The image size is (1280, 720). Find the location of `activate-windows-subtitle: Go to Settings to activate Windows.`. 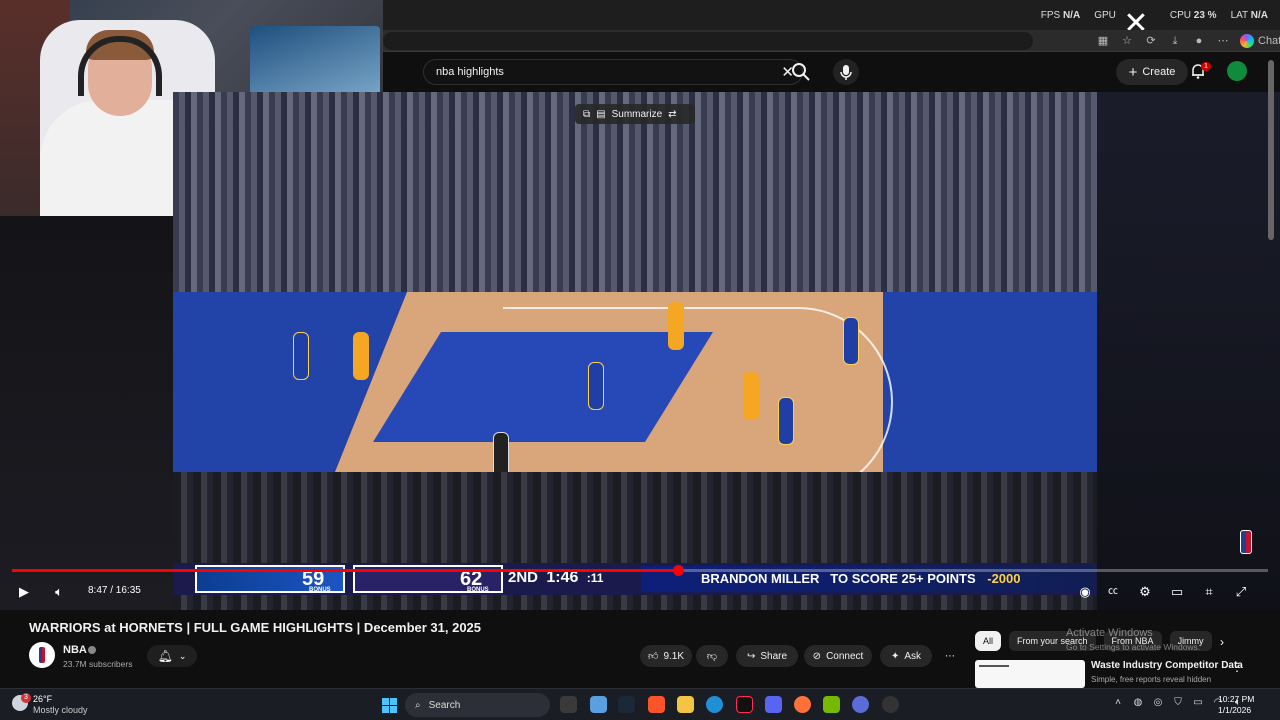

activate-windows-subtitle: Go to Settings to activate Windows. is located at coordinates (1133, 647).